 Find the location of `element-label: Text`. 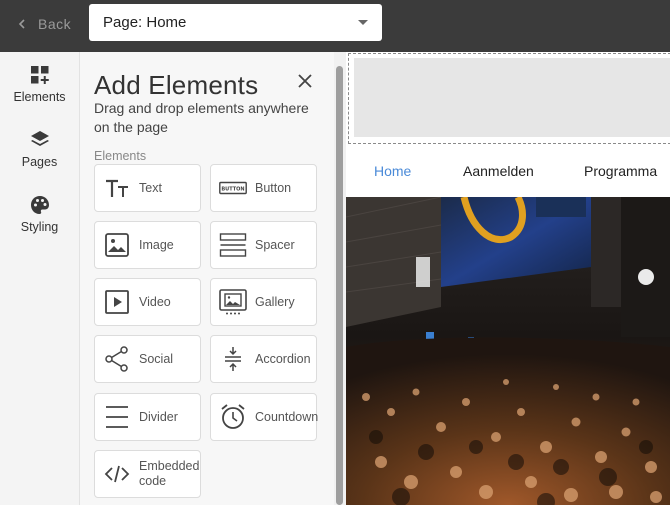

element-label: Text is located at coordinates (150, 187).